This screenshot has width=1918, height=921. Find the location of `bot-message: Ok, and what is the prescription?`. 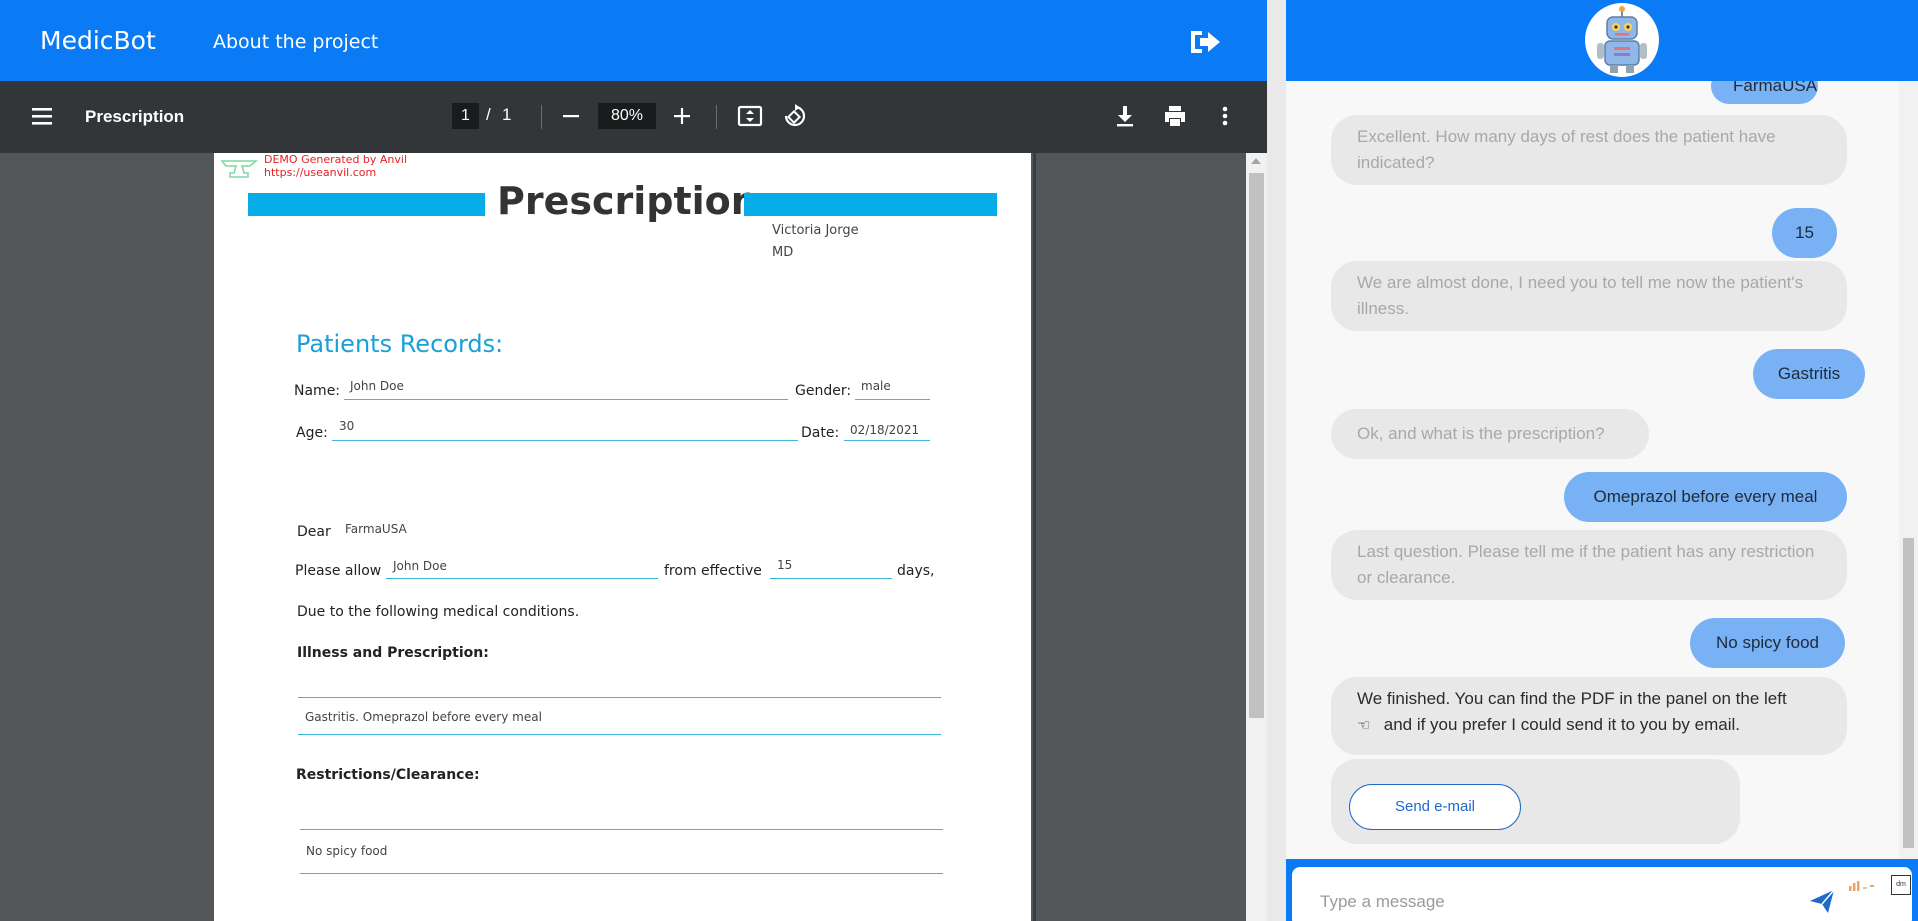

bot-message: Ok, and what is the prescription? is located at coordinates (1490, 434).